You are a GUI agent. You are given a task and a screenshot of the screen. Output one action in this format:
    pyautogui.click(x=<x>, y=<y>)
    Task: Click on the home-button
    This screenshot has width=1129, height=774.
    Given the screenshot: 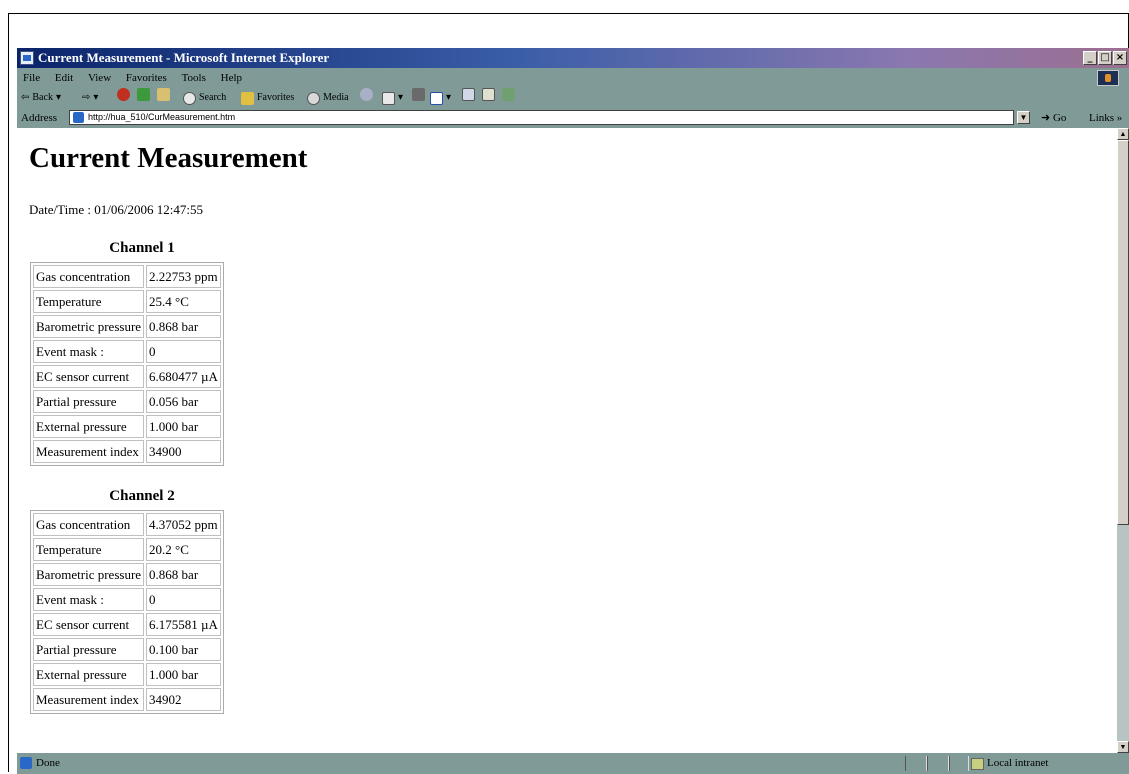 What is the action you would take?
    pyautogui.click(x=163, y=94)
    